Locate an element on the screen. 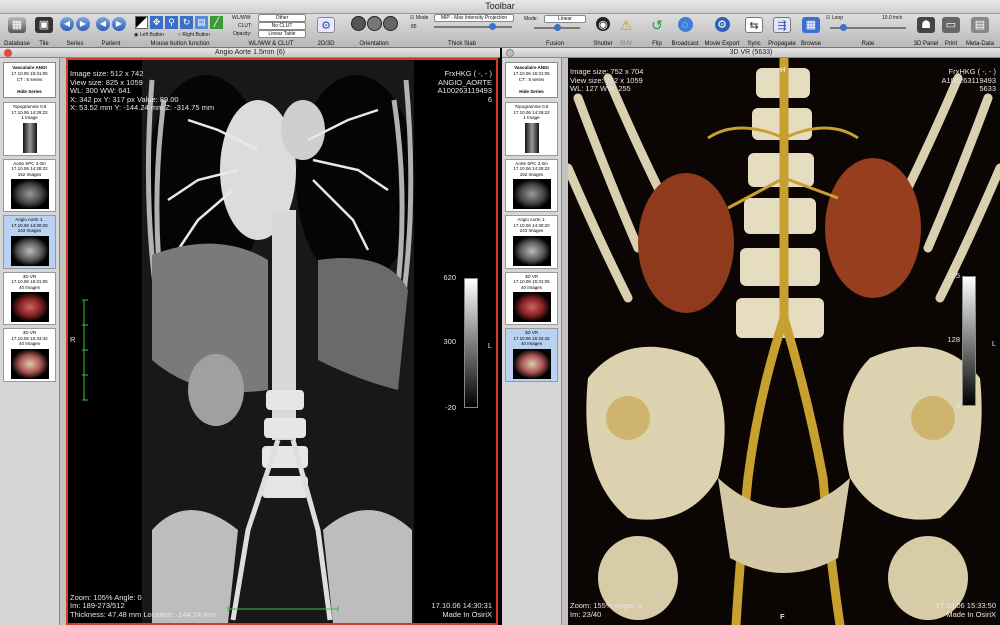  window-title-bar: Toolbar is located at coordinates (500, 7).